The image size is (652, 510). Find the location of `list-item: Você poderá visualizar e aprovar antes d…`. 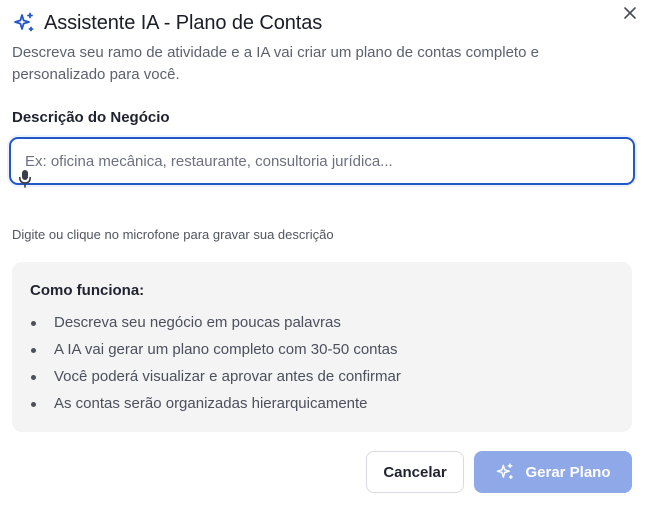

list-item: Você poderá visualizar e aprovar antes d… is located at coordinates (215, 379).